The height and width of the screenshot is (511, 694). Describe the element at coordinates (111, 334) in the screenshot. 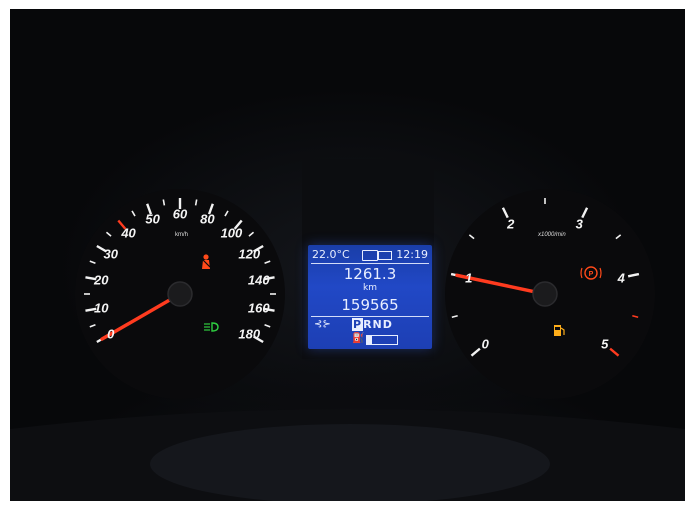

I see `speedometer-label: 0` at that location.